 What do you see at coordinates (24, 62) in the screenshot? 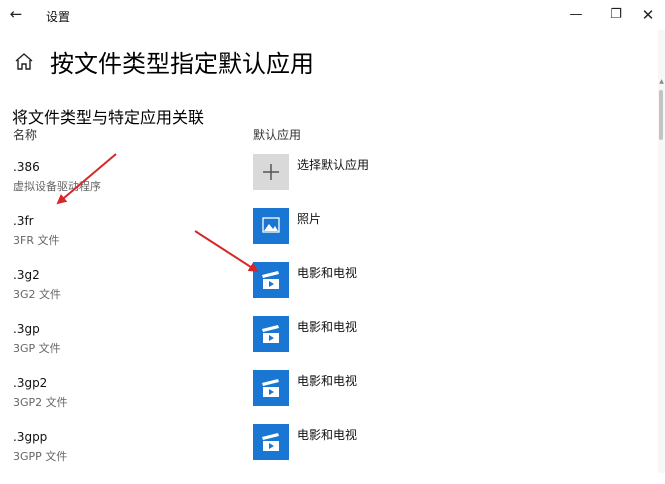
I see `home-icon` at bounding box center [24, 62].